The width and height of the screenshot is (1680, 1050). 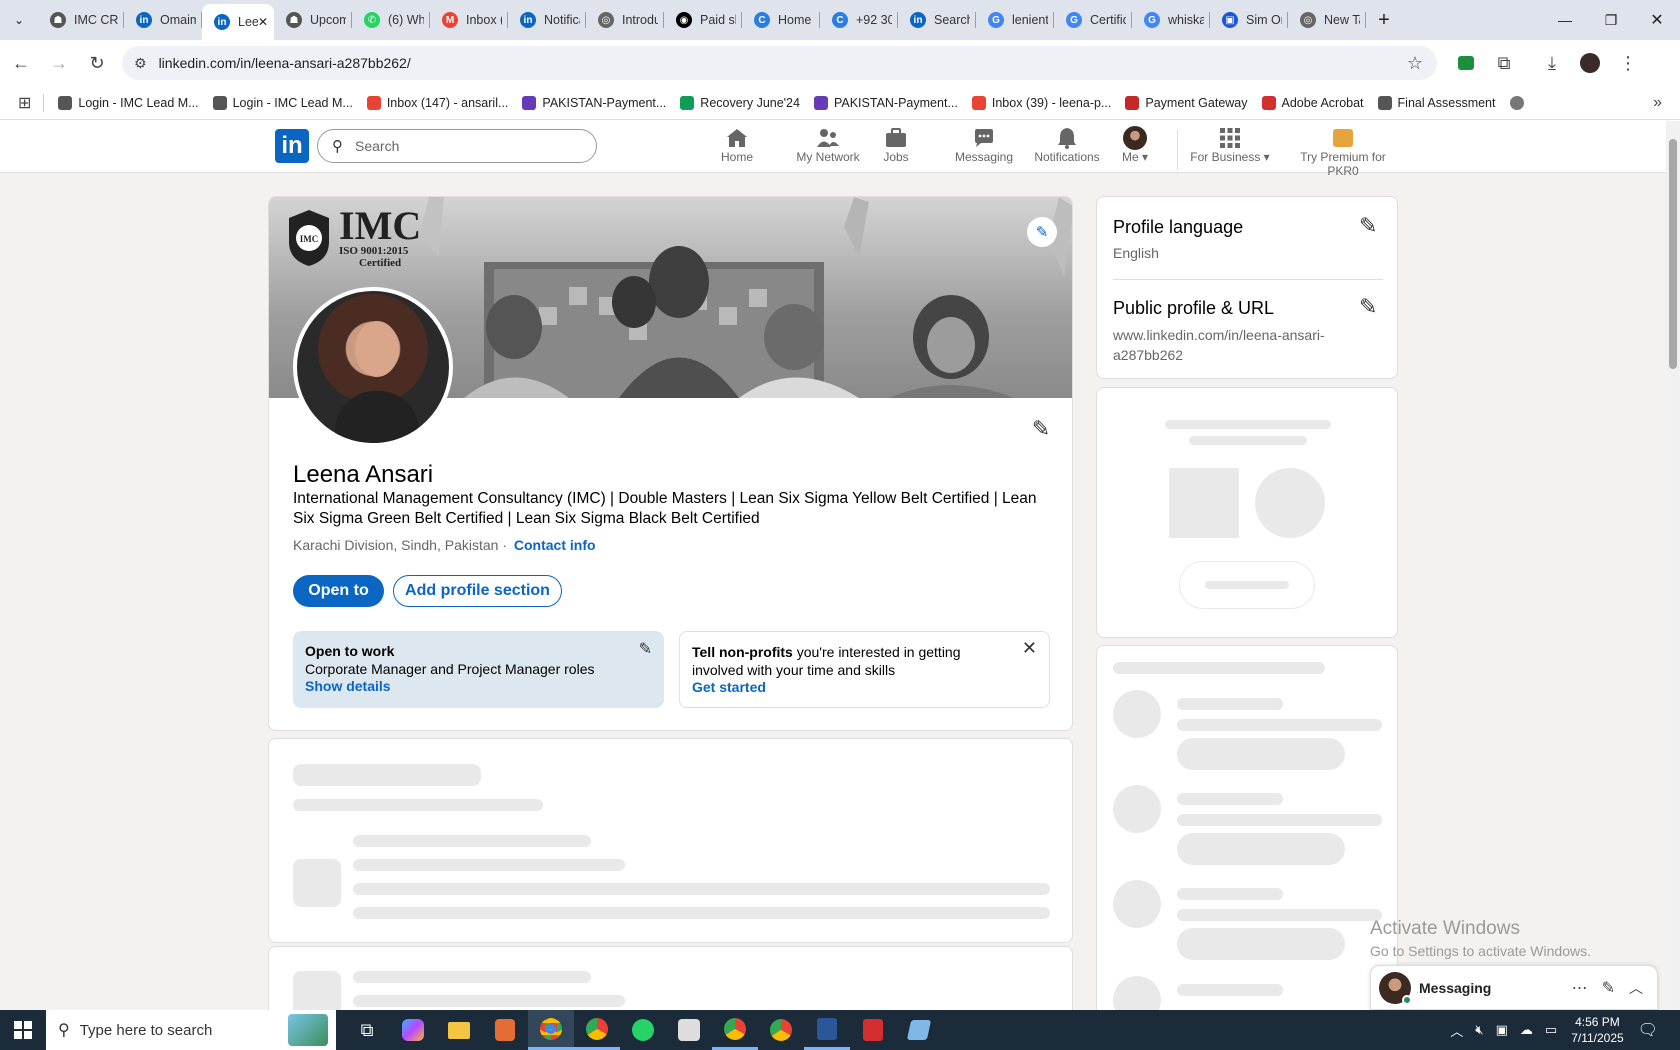 I want to click on nav-my-network: My Network, so click(x=828, y=145).